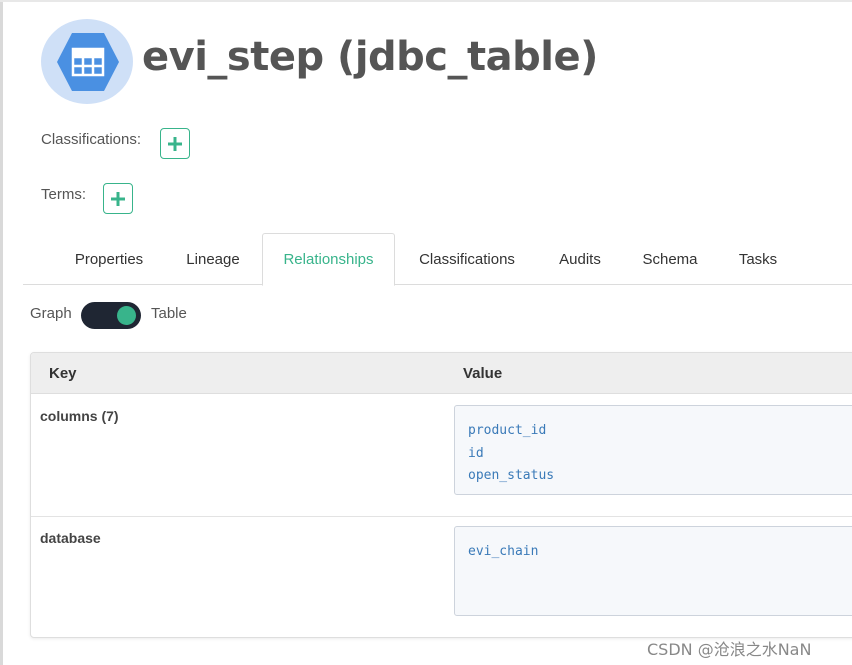  I want to click on toggle-table-label: Table, so click(169, 313).